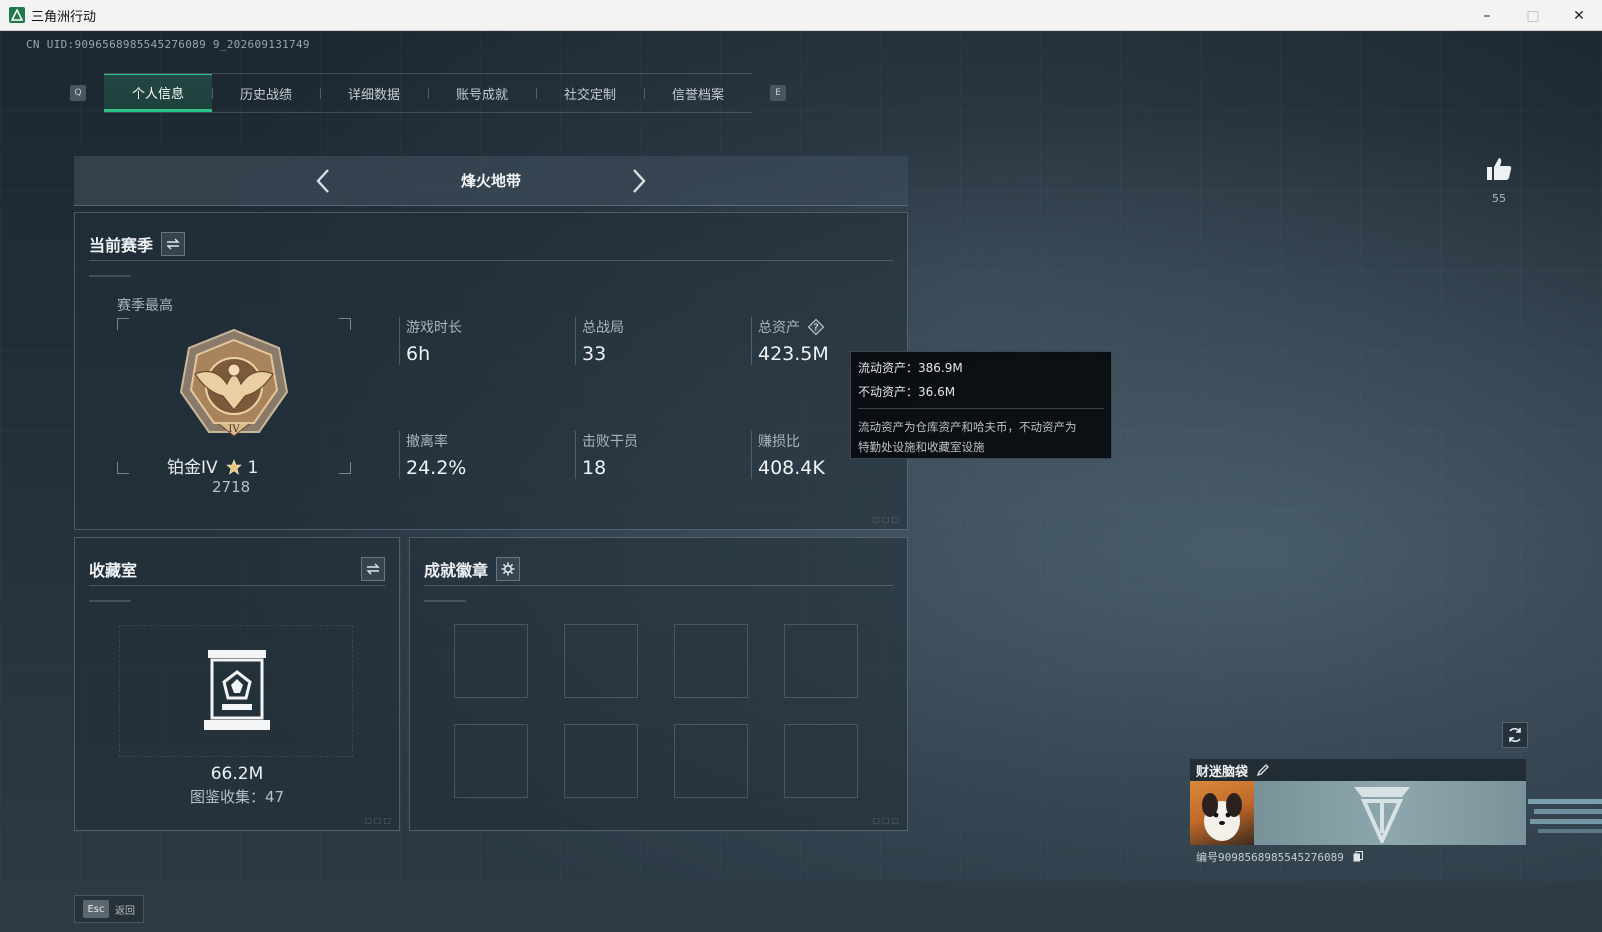 The width and height of the screenshot is (1602, 932). I want to click on fixed-assets: 不动资产：36.6M, so click(907, 392).